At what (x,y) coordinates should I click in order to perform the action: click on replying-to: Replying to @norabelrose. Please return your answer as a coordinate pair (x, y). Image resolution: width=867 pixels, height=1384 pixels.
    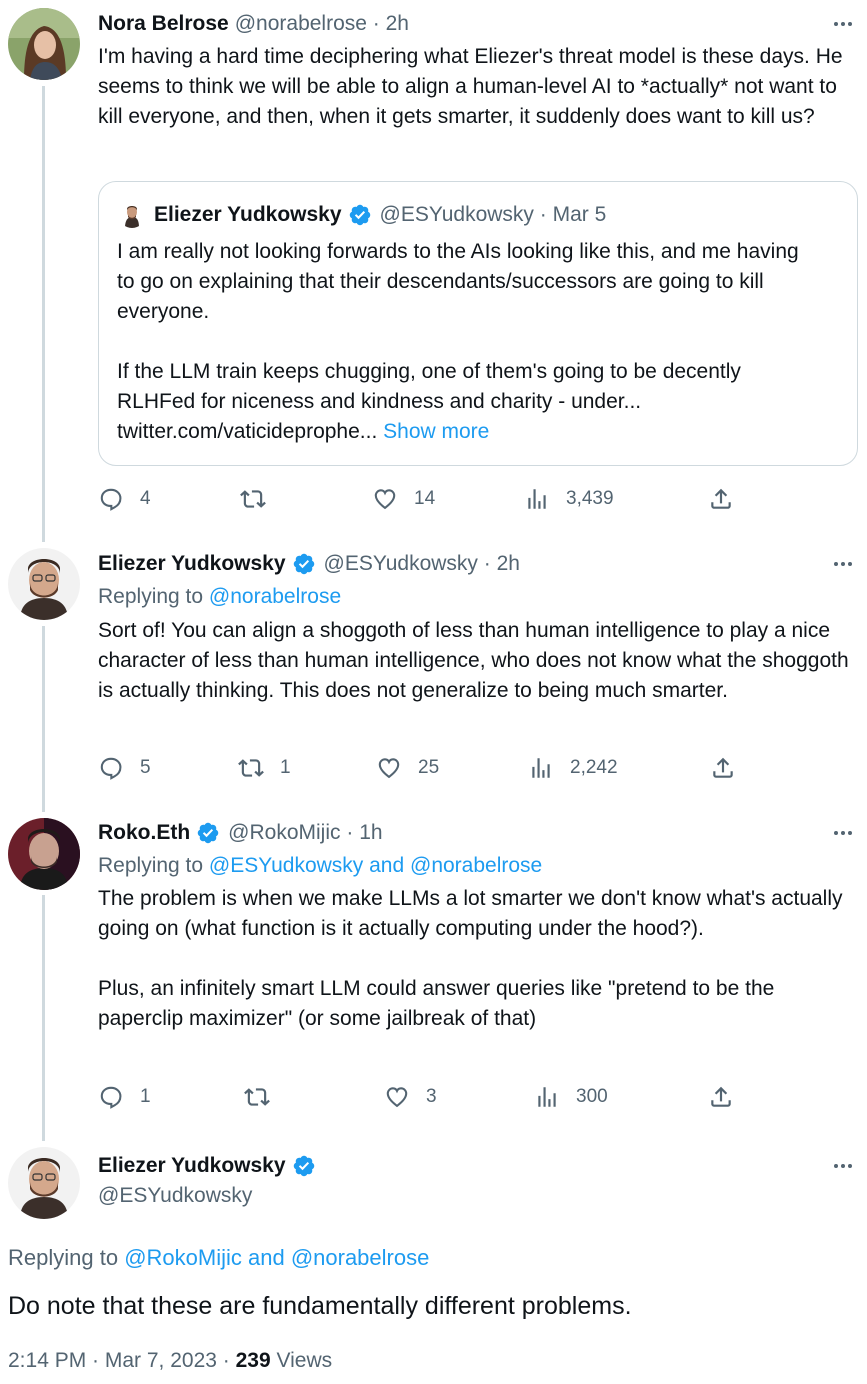
    Looking at the image, I should click on (219, 597).